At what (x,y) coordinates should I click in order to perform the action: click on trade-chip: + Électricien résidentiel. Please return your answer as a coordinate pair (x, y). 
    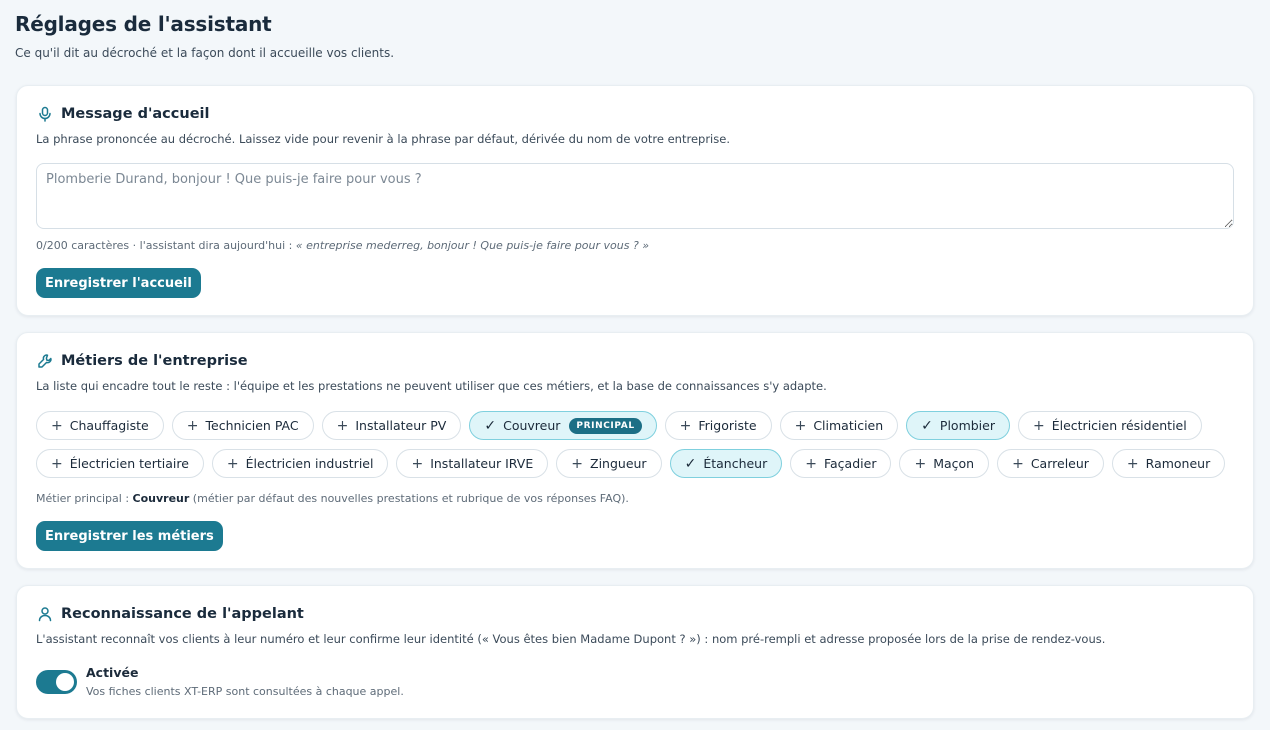
    Looking at the image, I should click on (1109, 425).